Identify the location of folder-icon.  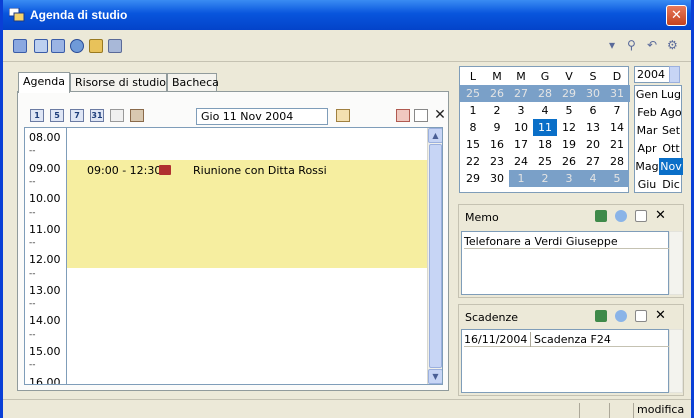
(96, 46).